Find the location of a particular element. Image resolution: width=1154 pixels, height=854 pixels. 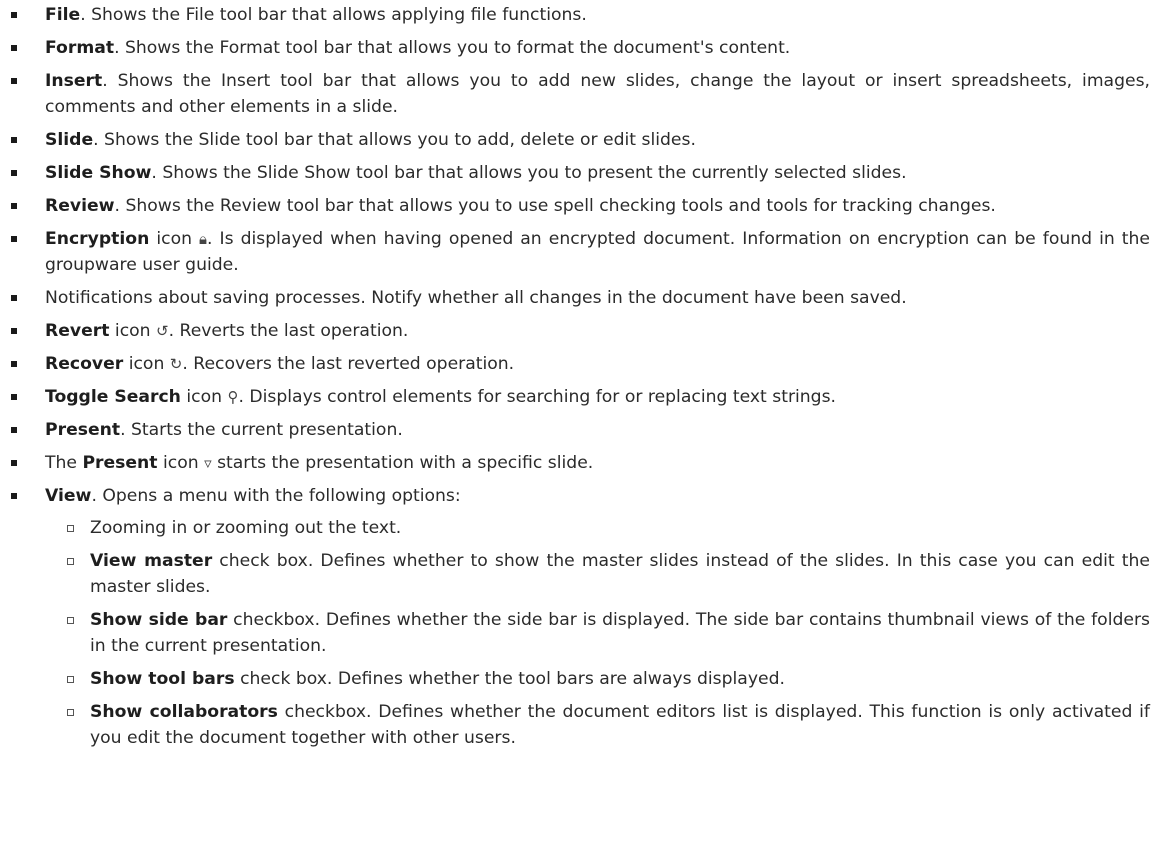

lock-icon: 🔒︎ is located at coordinates (203, 239).